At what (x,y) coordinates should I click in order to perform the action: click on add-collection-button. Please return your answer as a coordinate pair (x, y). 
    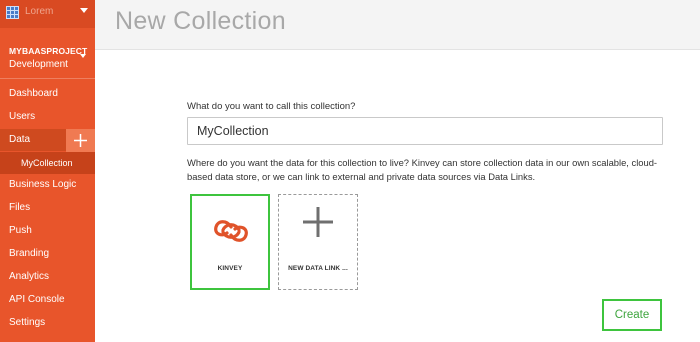
    Looking at the image, I should click on (80, 140).